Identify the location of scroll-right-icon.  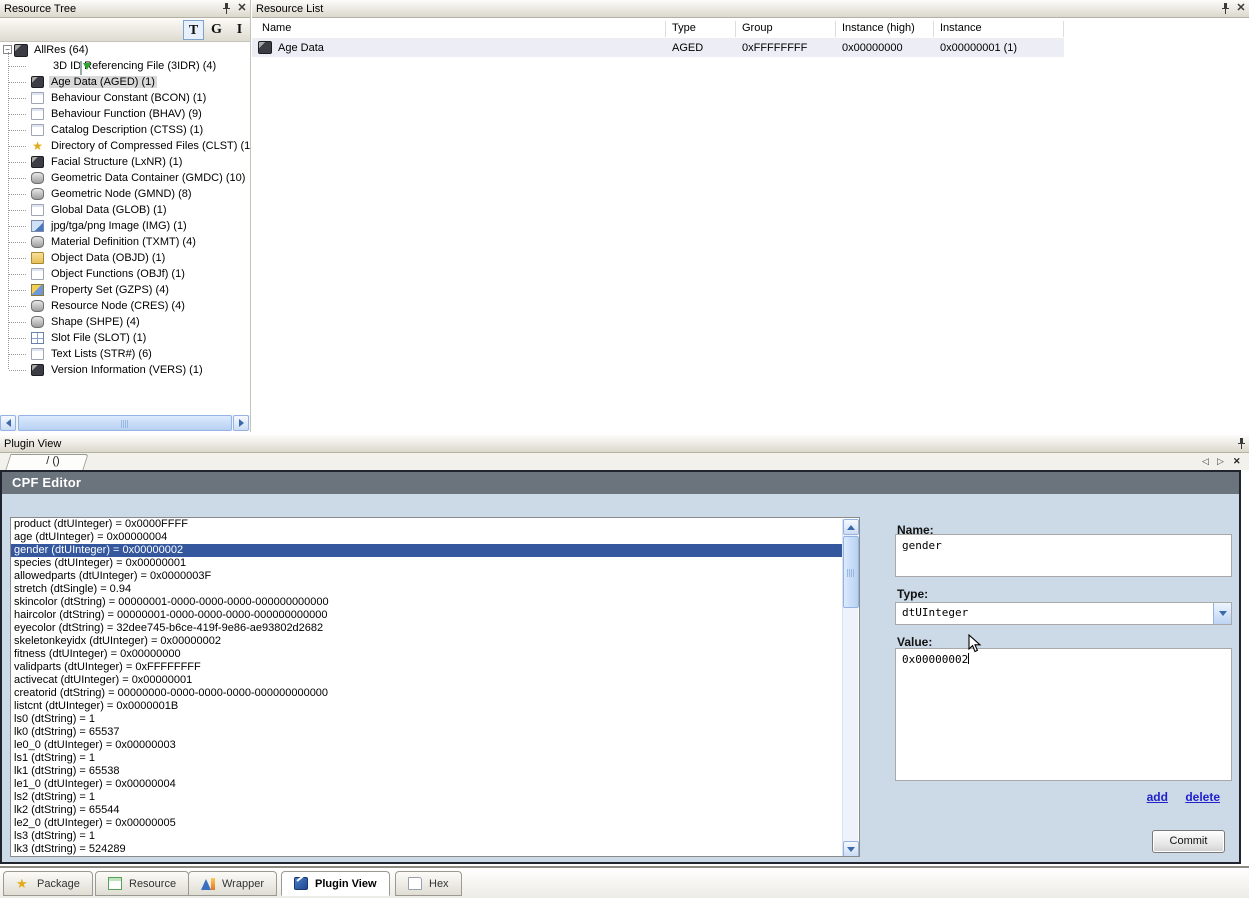
(241, 423).